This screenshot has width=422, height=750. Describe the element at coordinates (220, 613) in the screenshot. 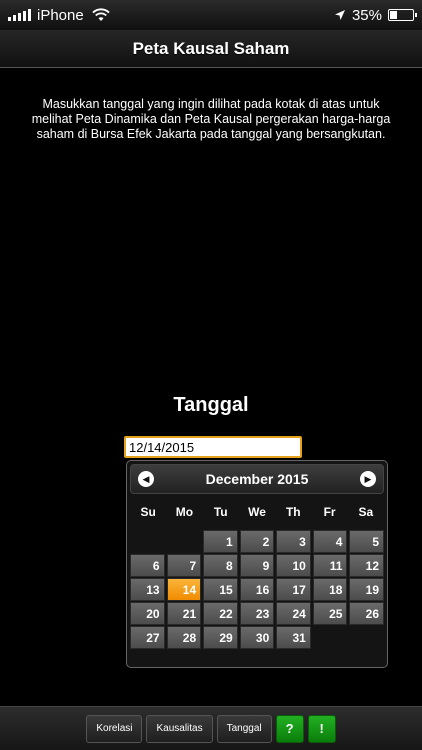

I see `calendar-day: 22` at that location.